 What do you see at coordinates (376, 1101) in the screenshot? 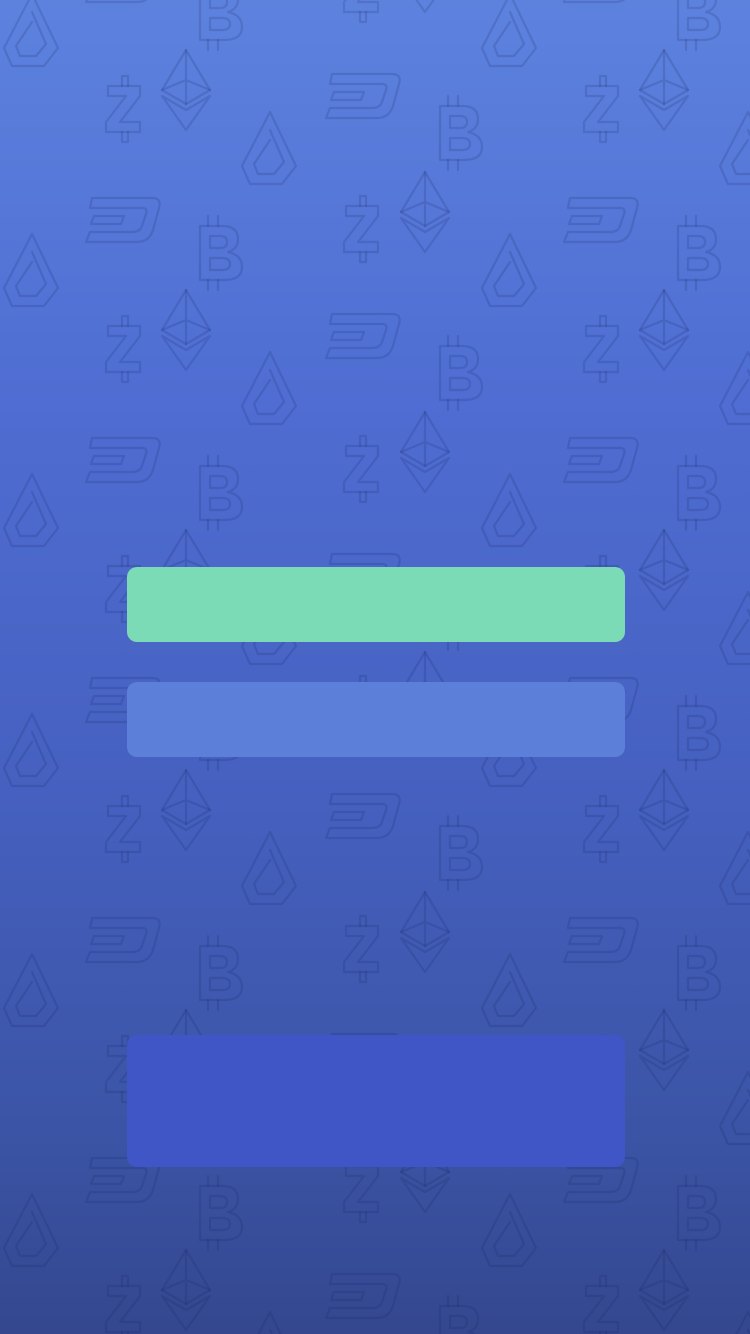
I see `bottom-panel` at bounding box center [376, 1101].